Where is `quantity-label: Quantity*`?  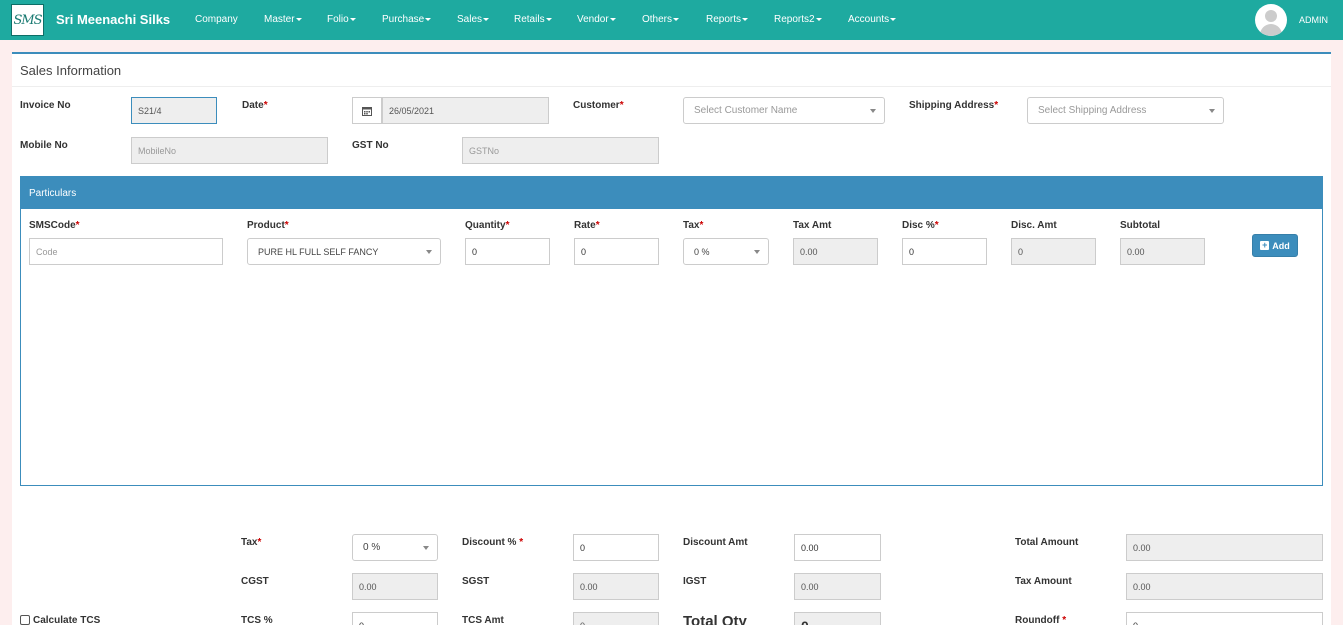
quantity-label: Quantity* is located at coordinates (487, 225).